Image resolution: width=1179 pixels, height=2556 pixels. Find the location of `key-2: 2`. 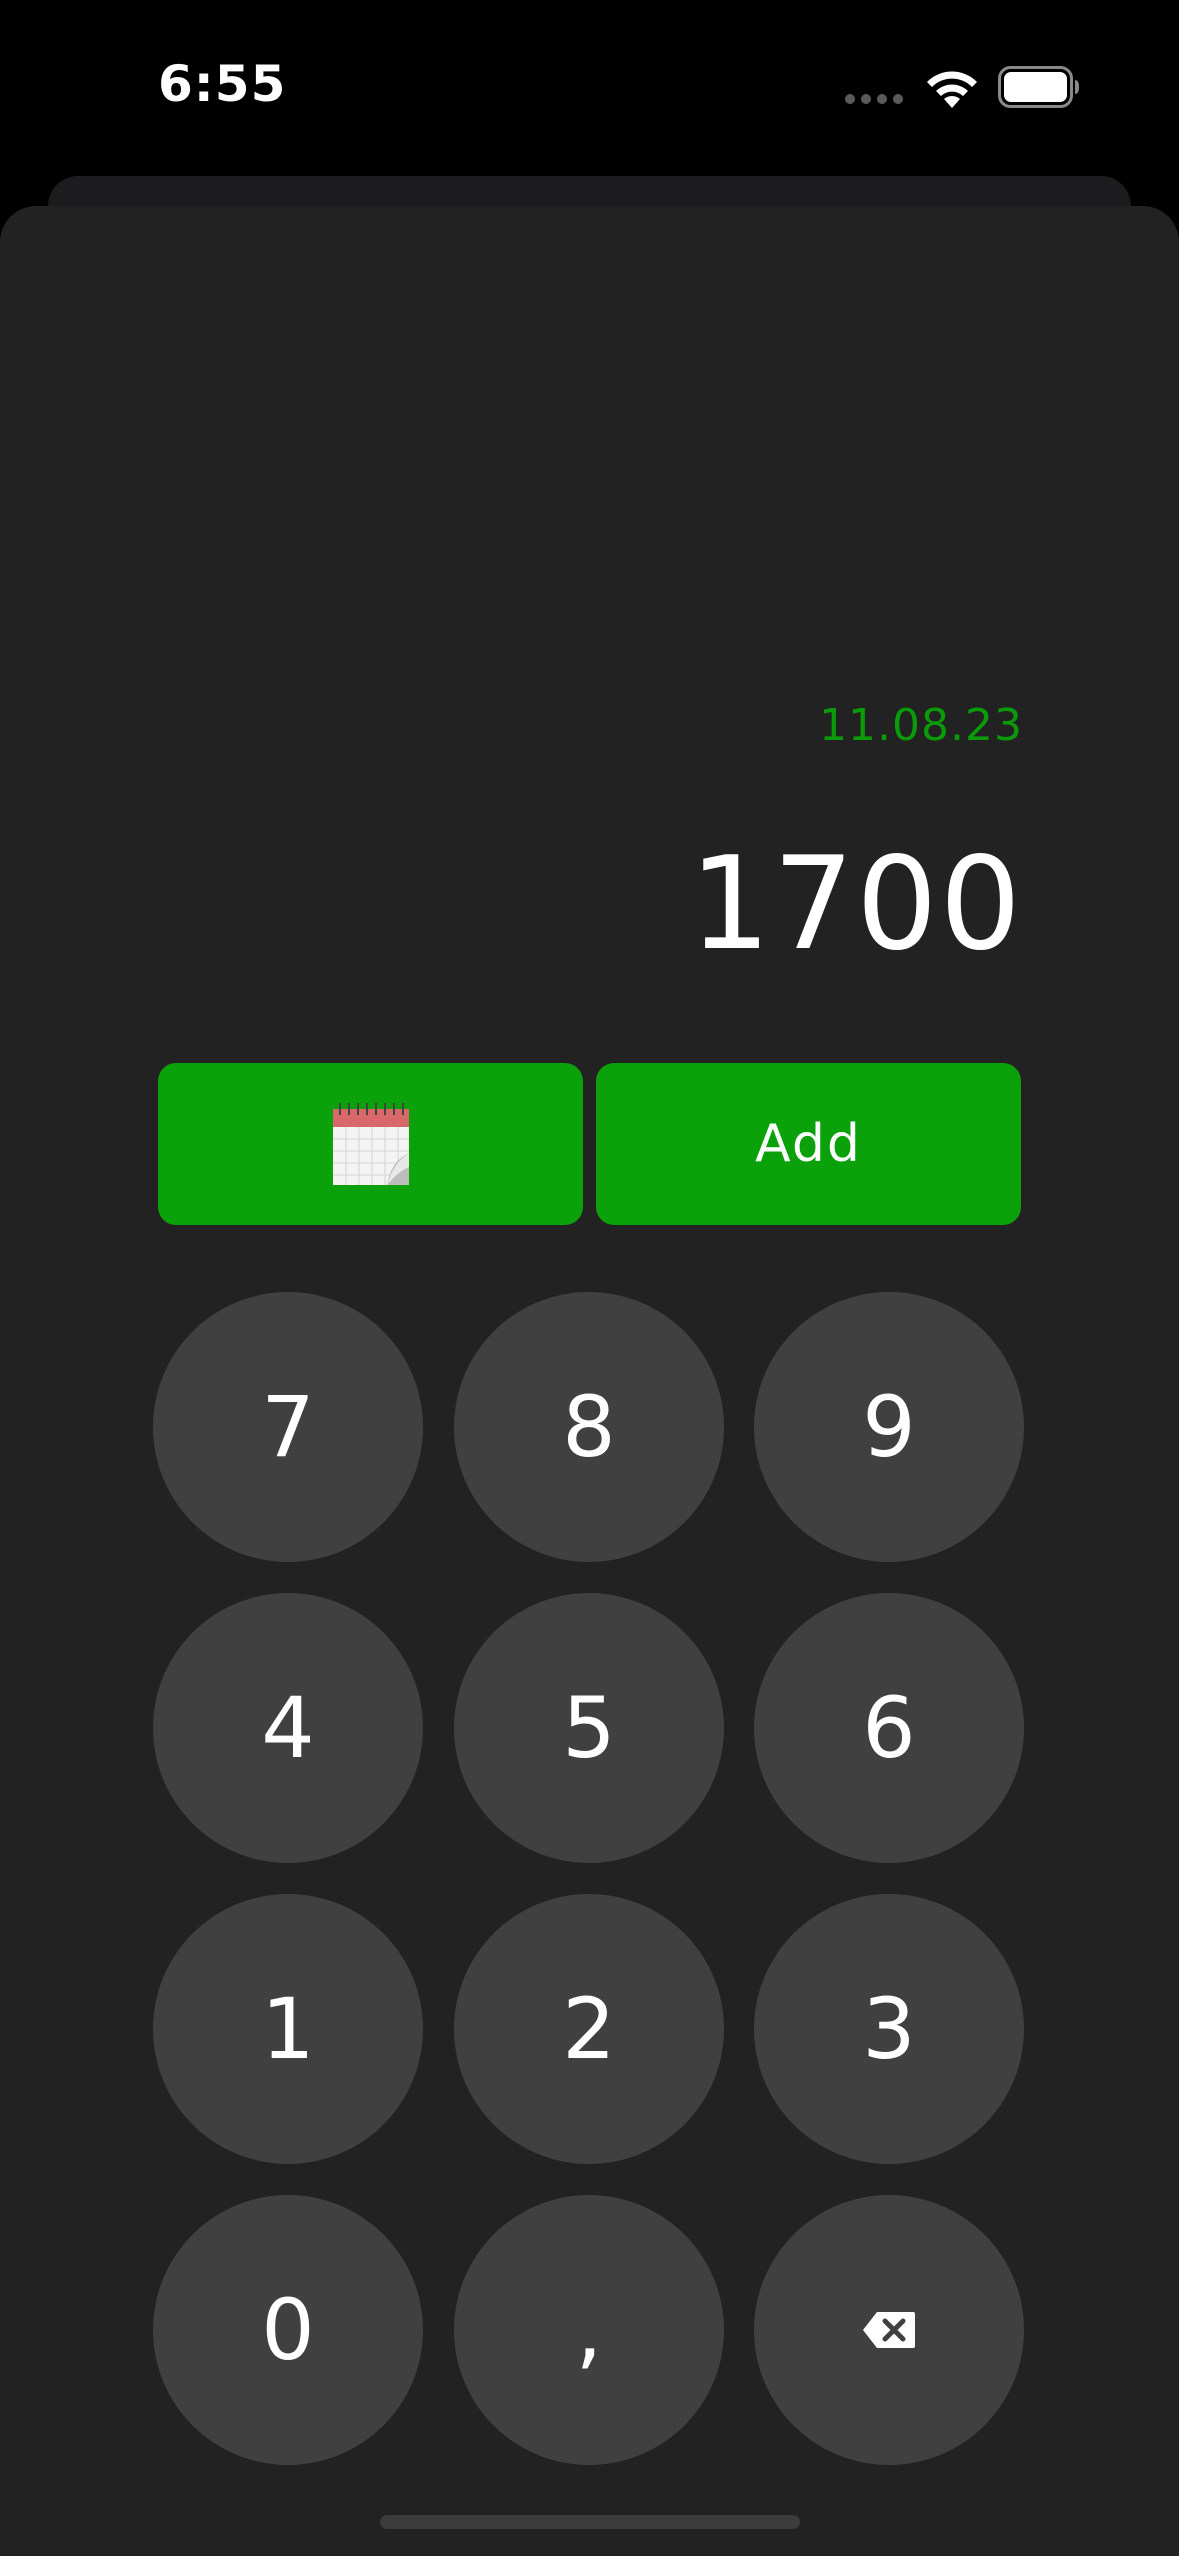

key-2: 2 is located at coordinates (589, 2029).